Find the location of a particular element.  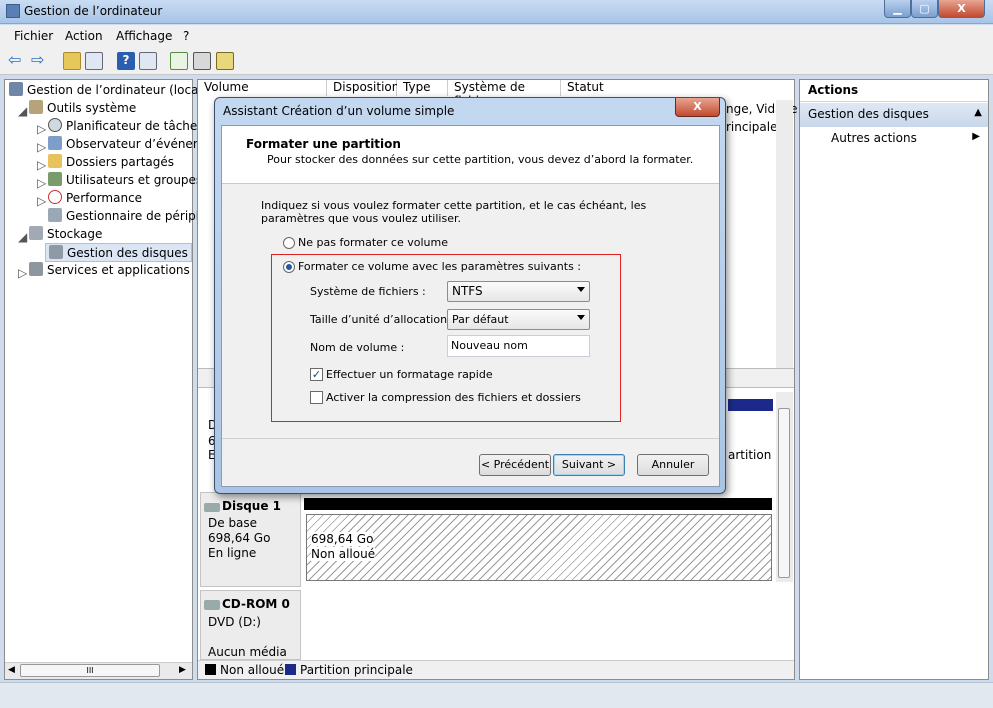

tree-item-disk-management: Gestion des disques is located at coordinates (118, 252).